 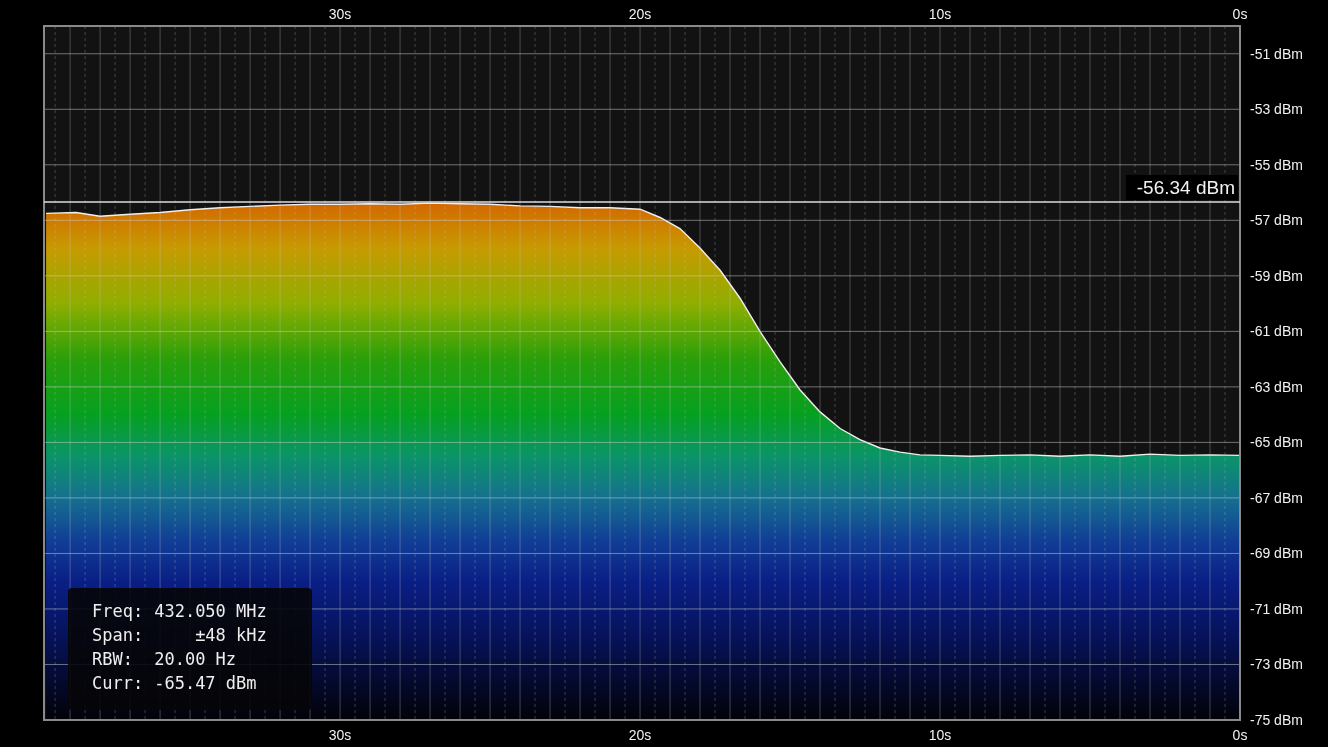 I want to click on info-value: ±48 kHz, so click(x=231, y=635).